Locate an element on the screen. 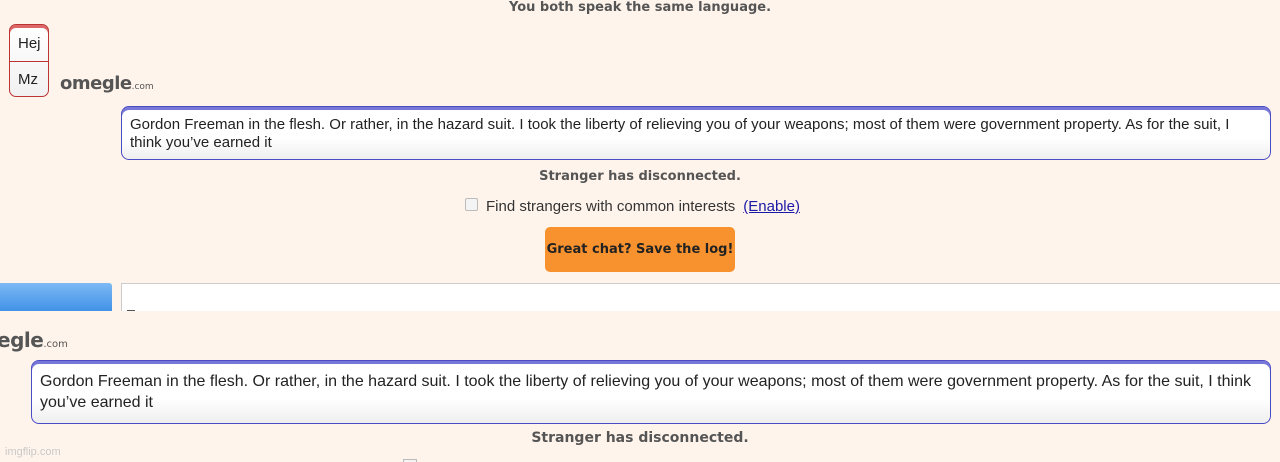 This screenshot has width=1280, height=462. imgflip-watermark: imgflip.com is located at coordinates (33, 452).